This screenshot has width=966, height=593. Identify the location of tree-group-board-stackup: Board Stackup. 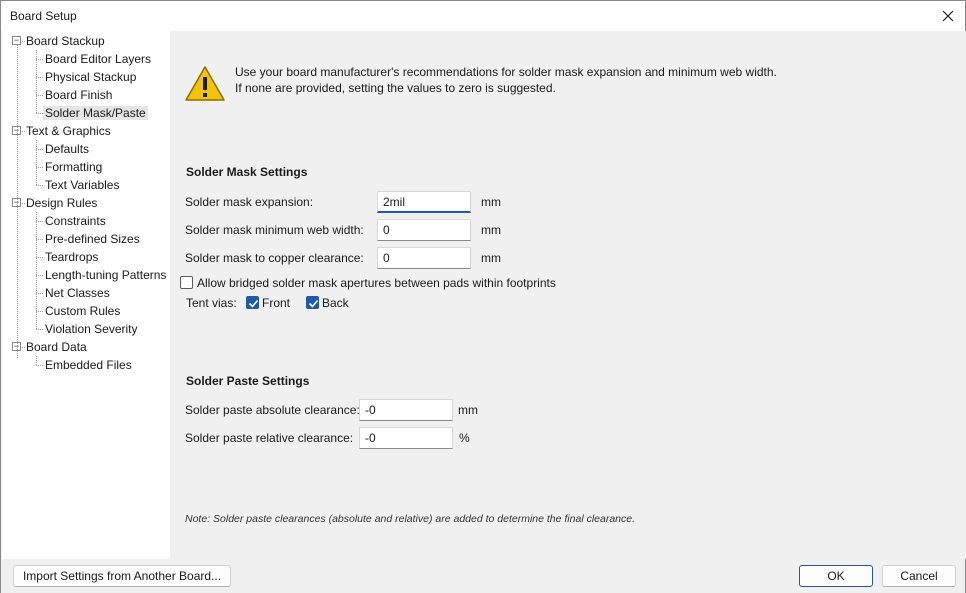
(65, 41).